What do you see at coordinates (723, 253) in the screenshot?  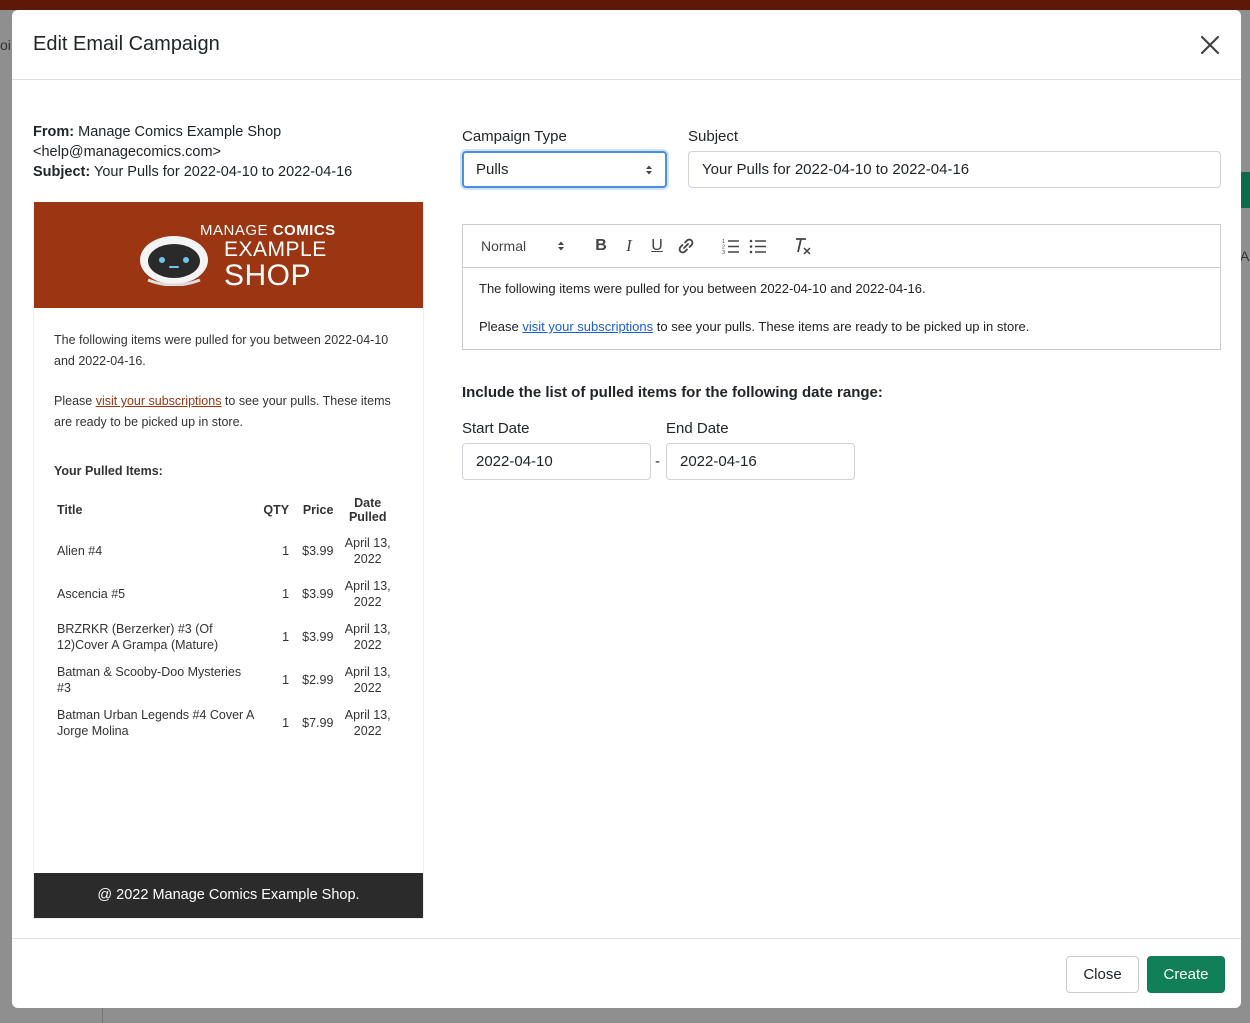 I see `svg-text: 3` at bounding box center [723, 253].